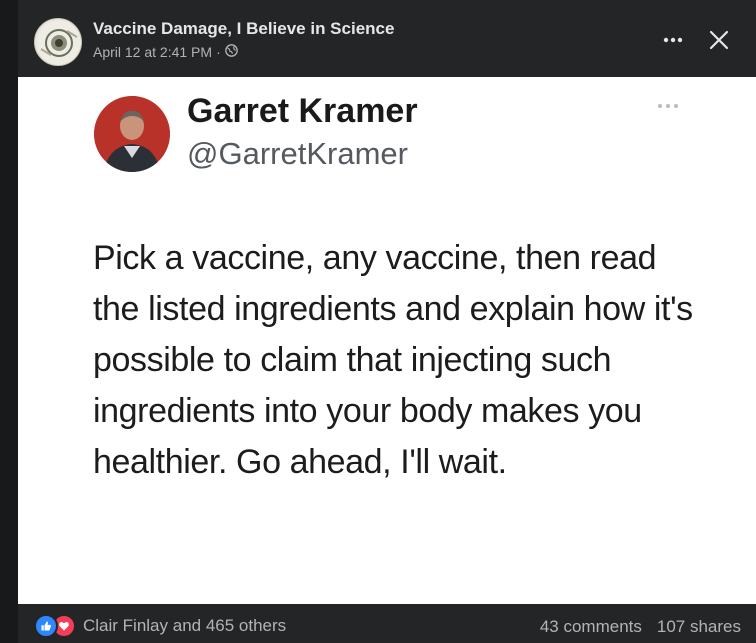 Image resolution: width=756 pixels, height=643 pixels. What do you see at coordinates (231, 52) in the screenshot?
I see `globe-icon` at bounding box center [231, 52].